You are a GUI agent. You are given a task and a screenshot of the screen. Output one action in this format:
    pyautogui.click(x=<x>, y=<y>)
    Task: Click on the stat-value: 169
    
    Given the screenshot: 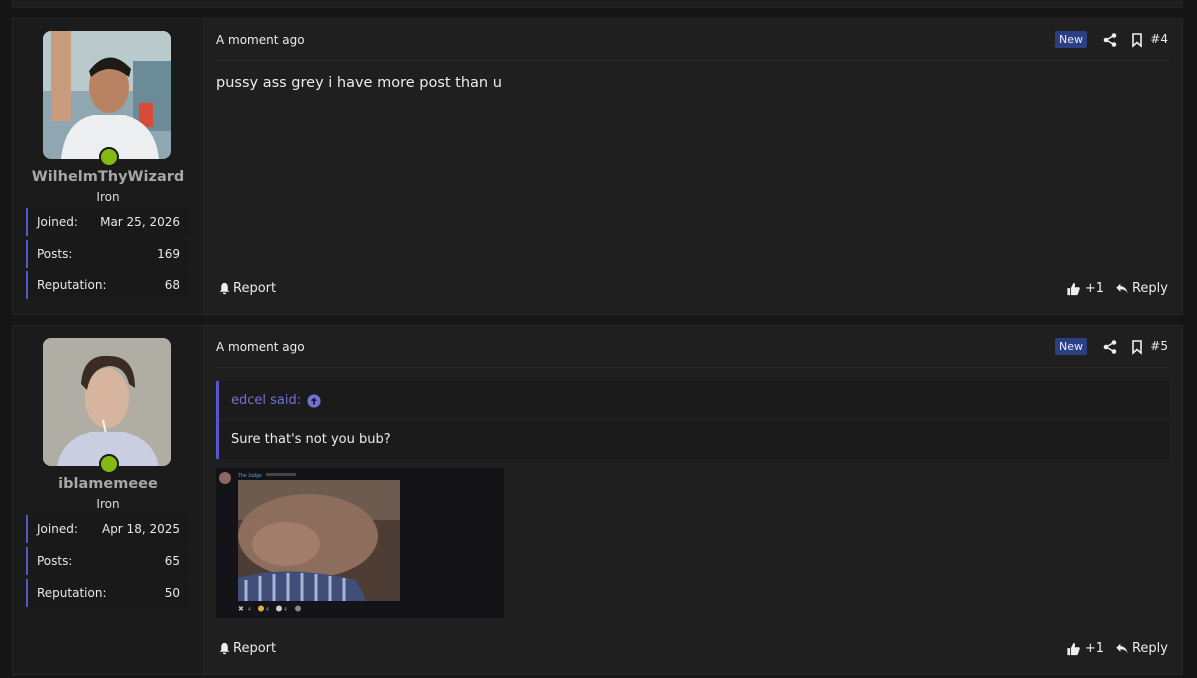 What is the action you would take?
    pyautogui.click(x=168, y=254)
    